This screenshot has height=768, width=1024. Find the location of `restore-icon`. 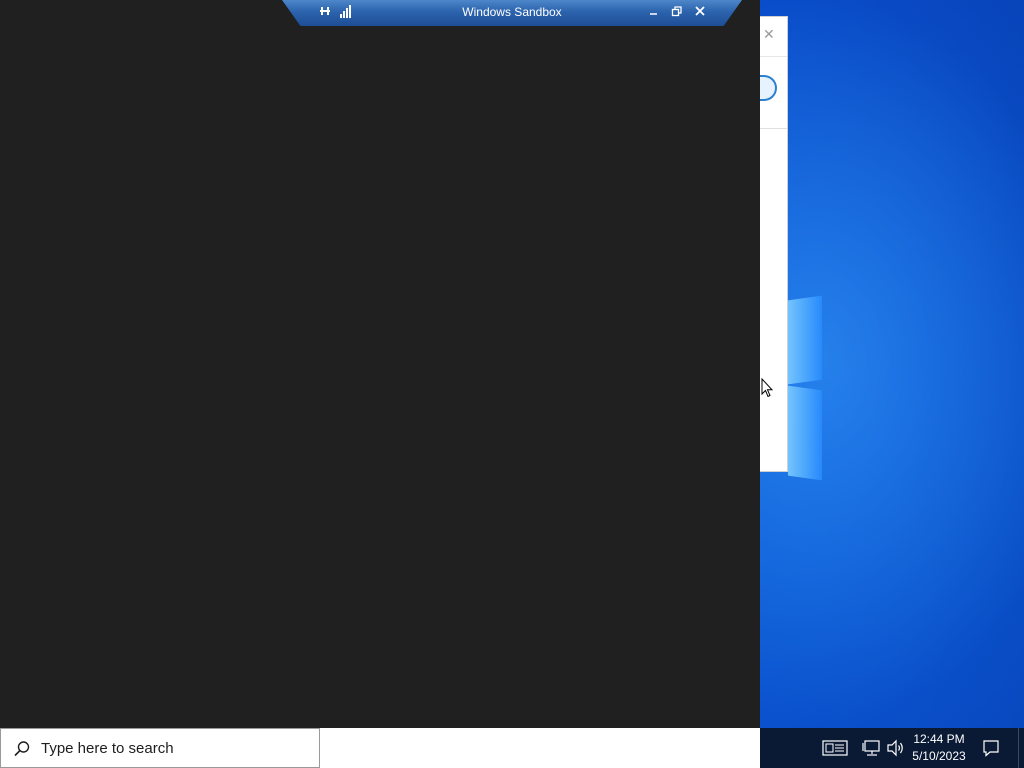

restore-icon is located at coordinates (676, 11).